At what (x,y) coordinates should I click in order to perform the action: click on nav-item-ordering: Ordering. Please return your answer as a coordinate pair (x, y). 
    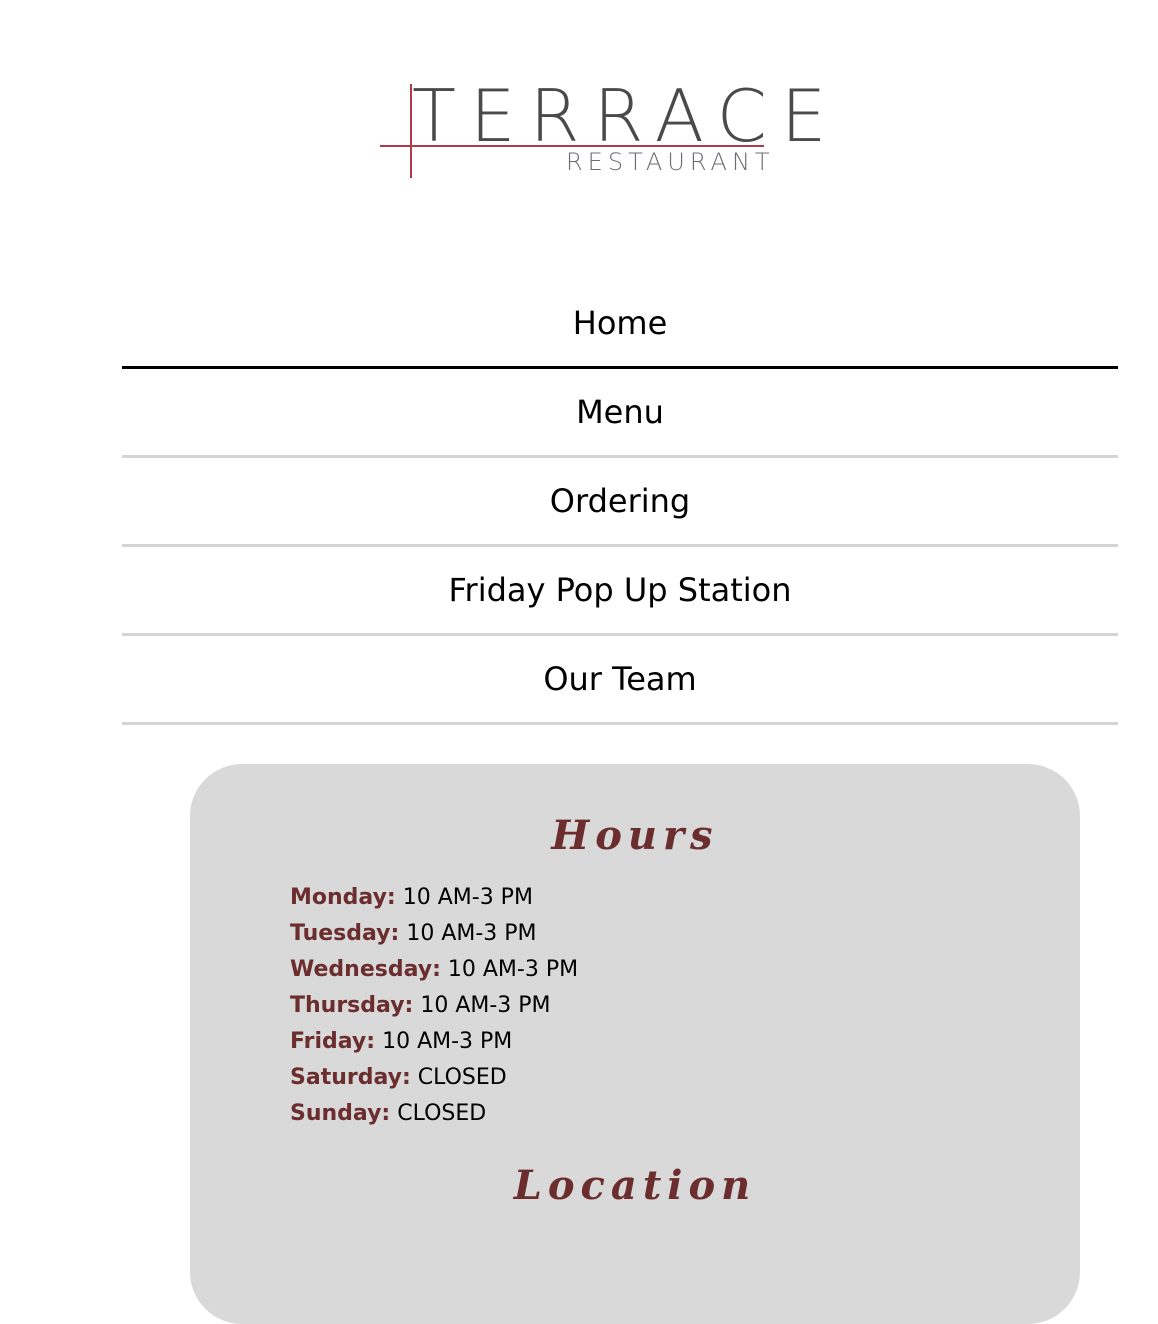
    Looking at the image, I should click on (620, 502).